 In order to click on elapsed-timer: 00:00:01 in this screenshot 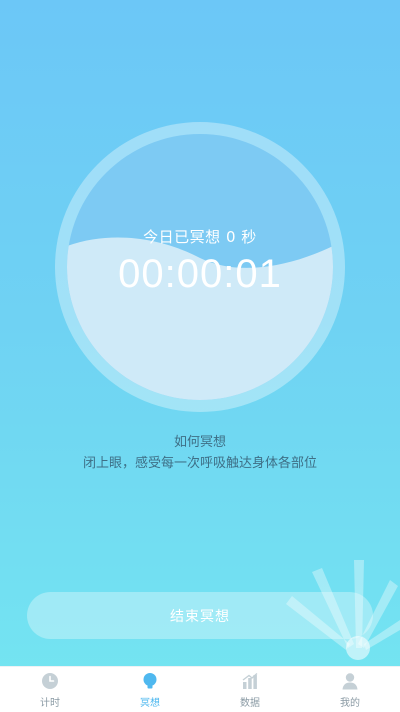, I will do `click(200, 274)`.